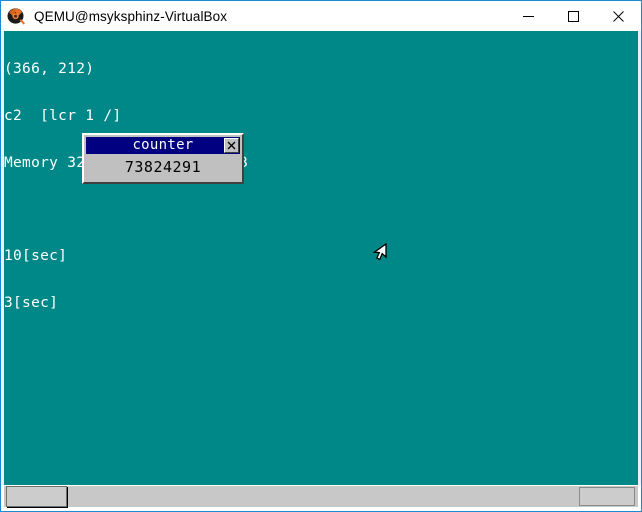 This screenshot has width=642, height=512. What do you see at coordinates (49, 69) in the screenshot?
I see `console-line: (366, 212)` at bounding box center [49, 69].